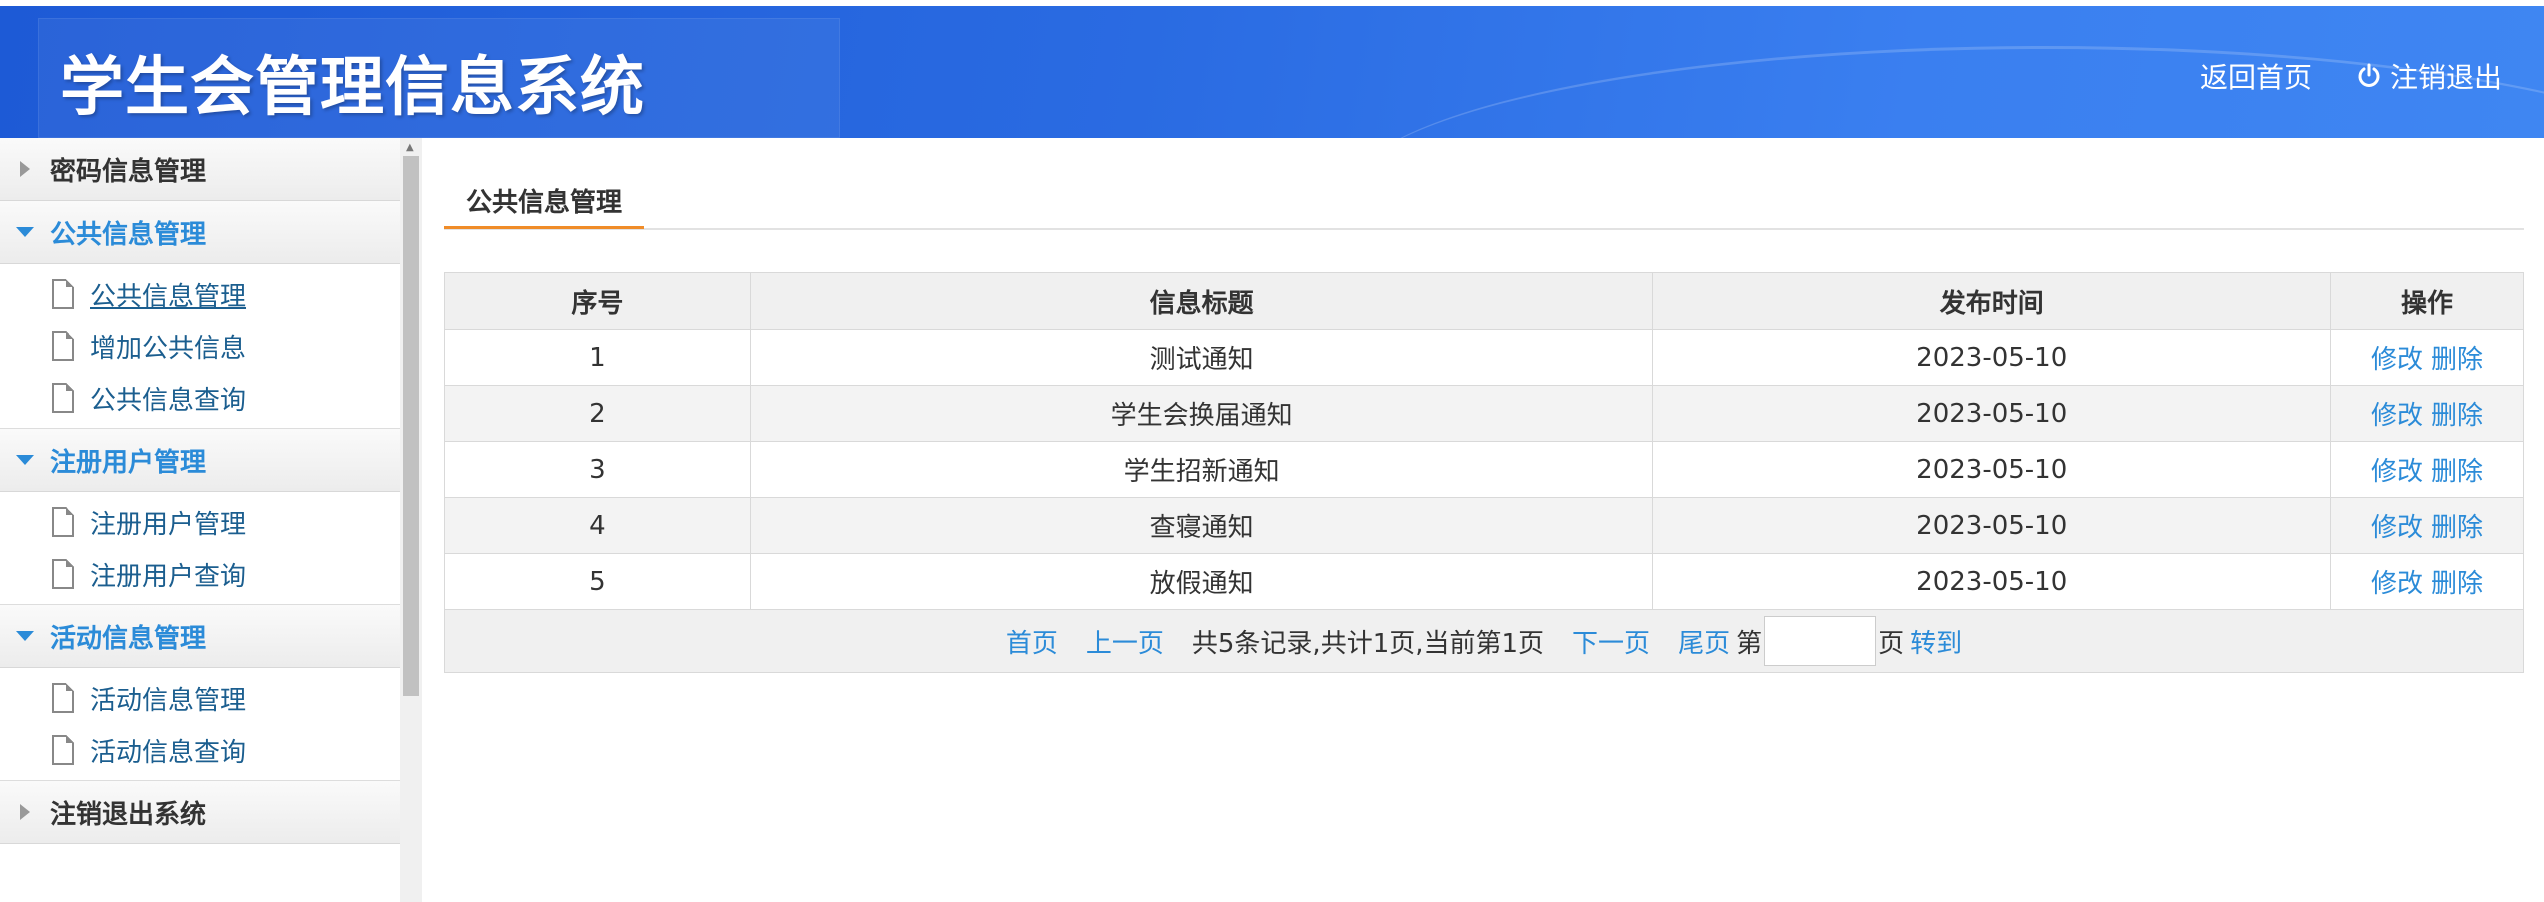  I want to click on sidebar-group-items: 注册用户管理 注册用户查询, so click(200, 548).